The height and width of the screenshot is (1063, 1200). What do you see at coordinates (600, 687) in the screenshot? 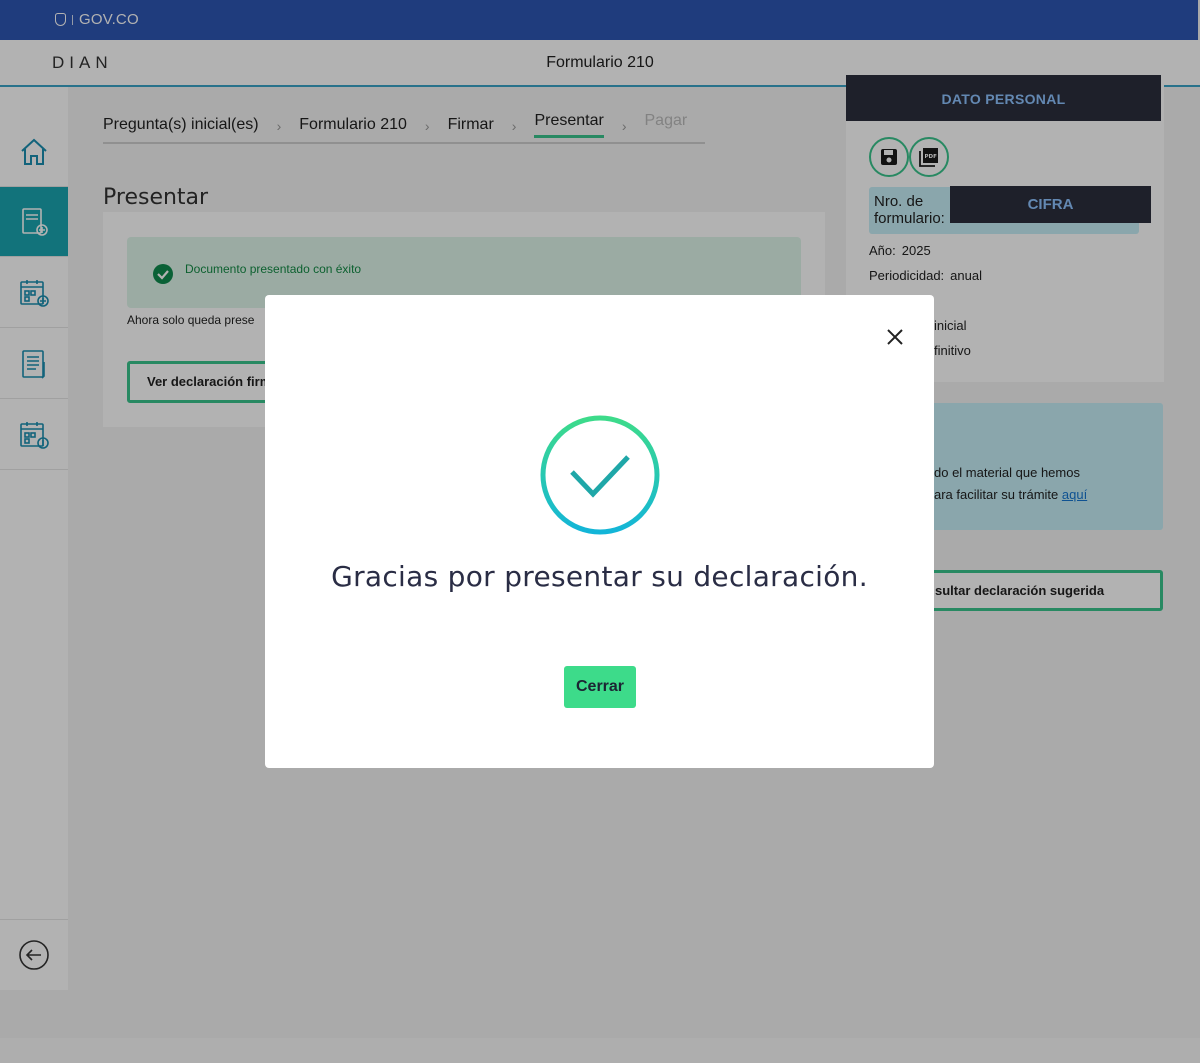
I see `modal-close-action-button: Cerrar` at bounding box center [600, 687].